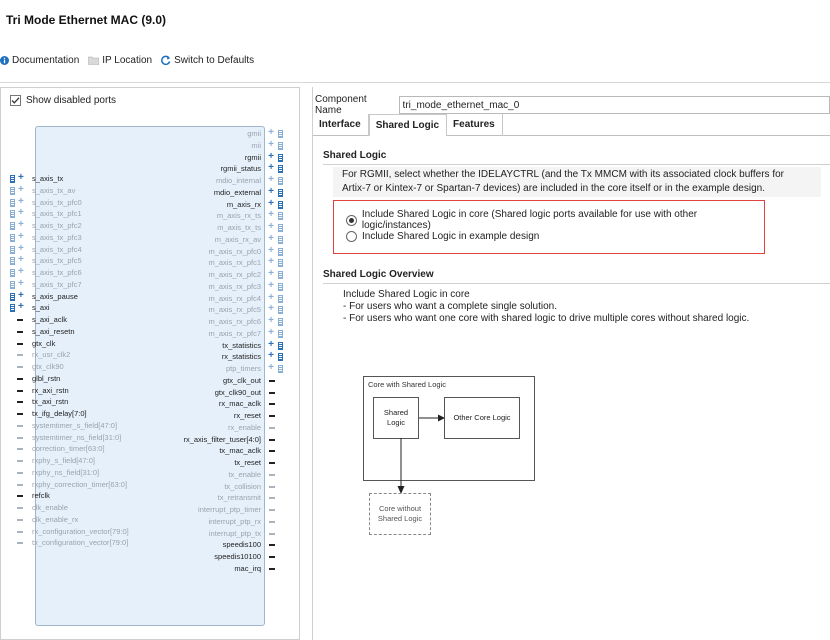  I want to click on port-left-s-axis-tx-av: + s_axis_tx_av, so click(42, 190).